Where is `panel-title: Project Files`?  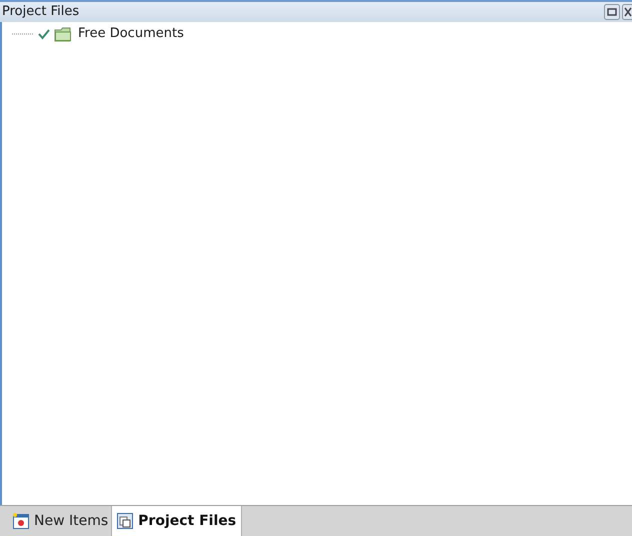
panel-title: Project Files is located at coordinates (41, 12).